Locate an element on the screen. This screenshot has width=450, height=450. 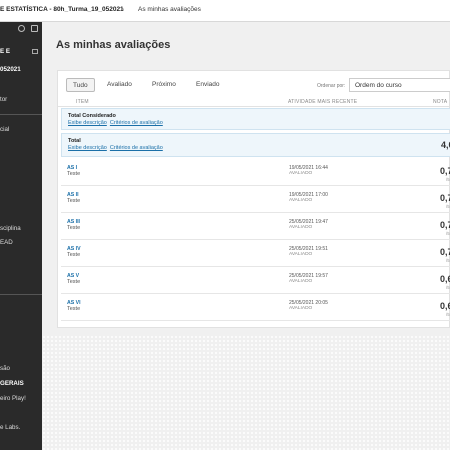
page-title: As minhas avaliações is located at coordinates (113, 45).